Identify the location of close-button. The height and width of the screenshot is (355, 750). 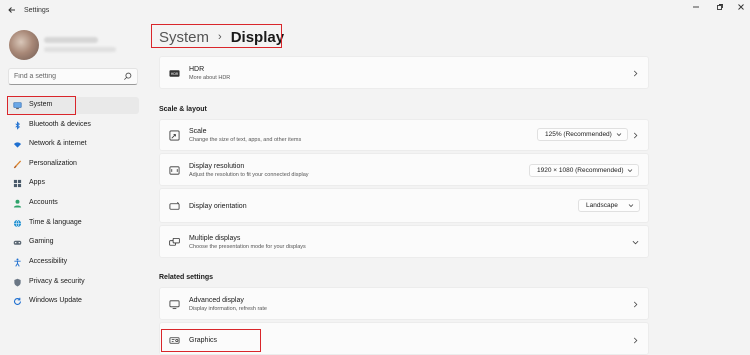
(741, 9).